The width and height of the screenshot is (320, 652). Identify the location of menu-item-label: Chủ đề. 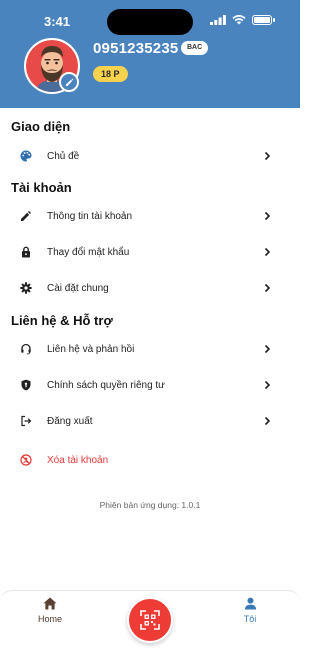
(63, 156).